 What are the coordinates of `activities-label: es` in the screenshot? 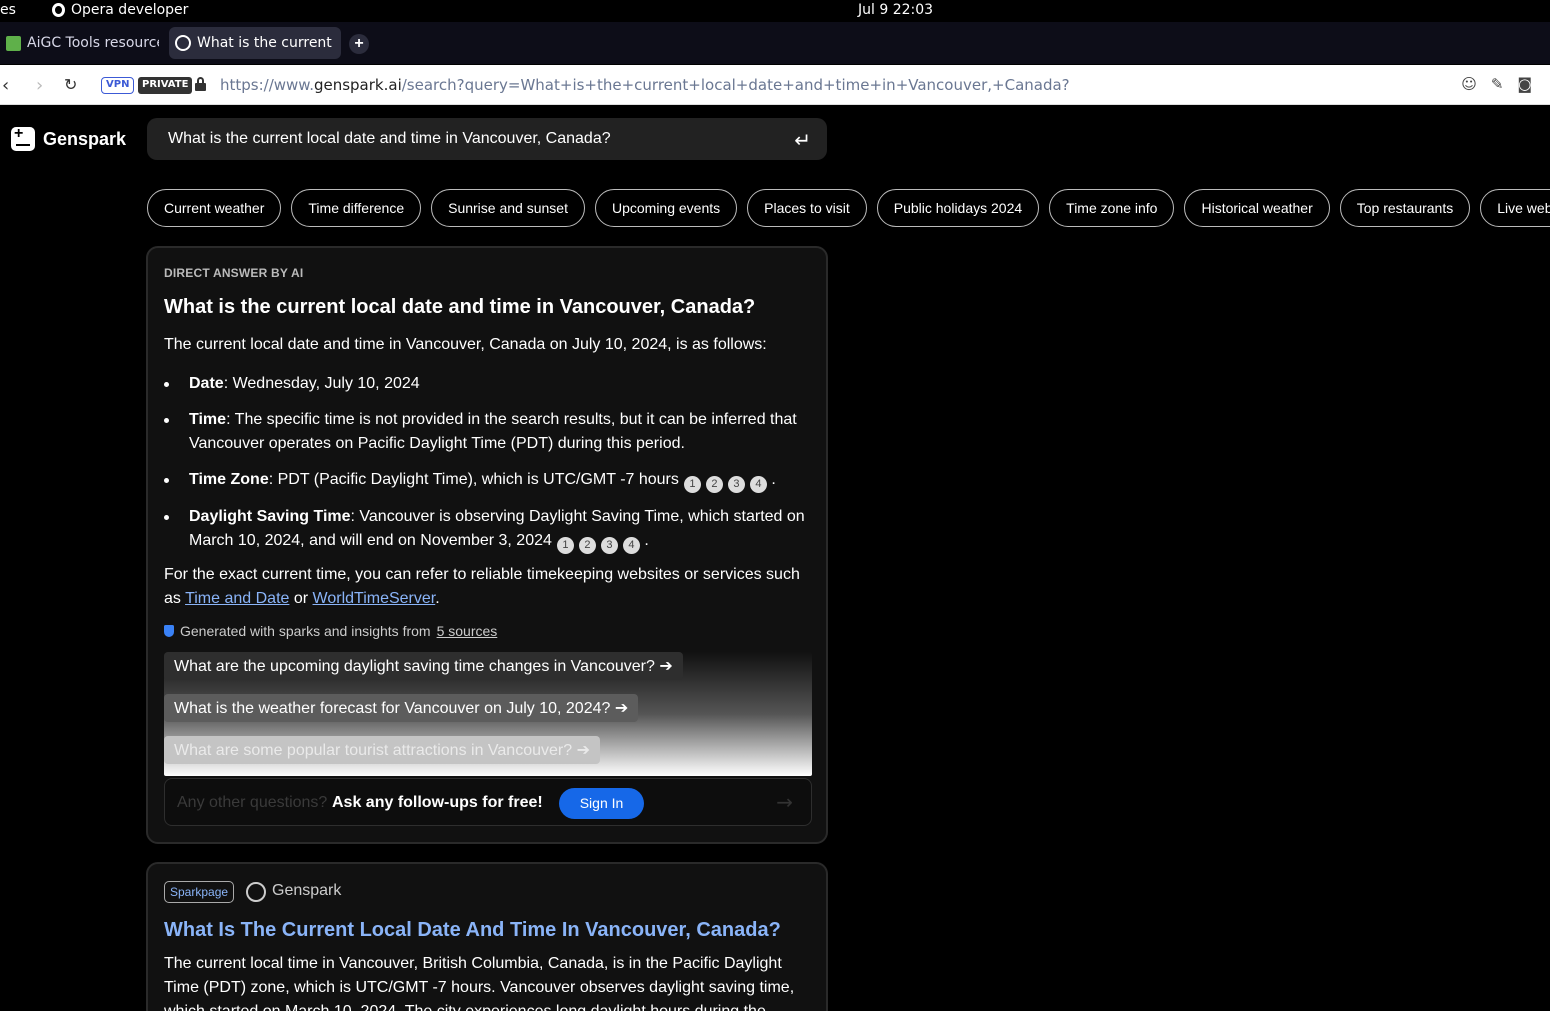 It's located at (8, 10).